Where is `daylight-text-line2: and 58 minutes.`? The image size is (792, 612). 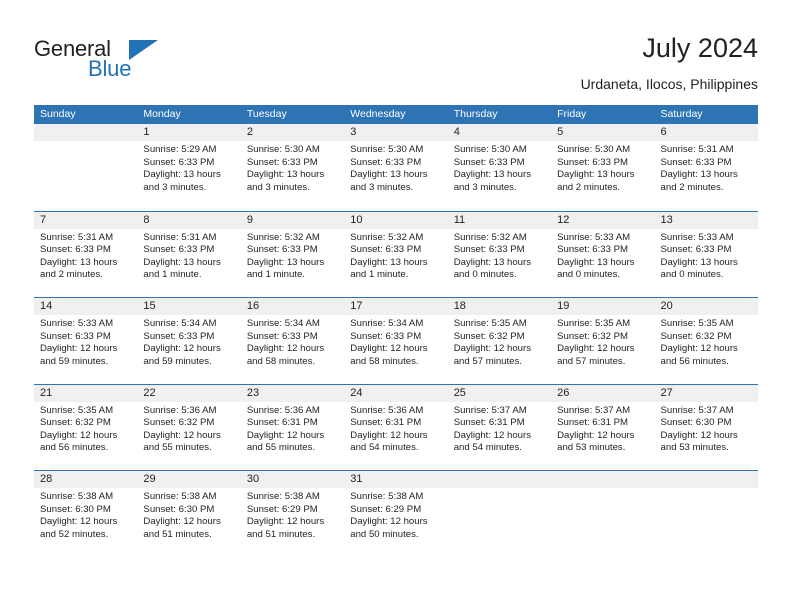 daylight-text-line2: and 58 minutes. is located at coordinates (384, 361).